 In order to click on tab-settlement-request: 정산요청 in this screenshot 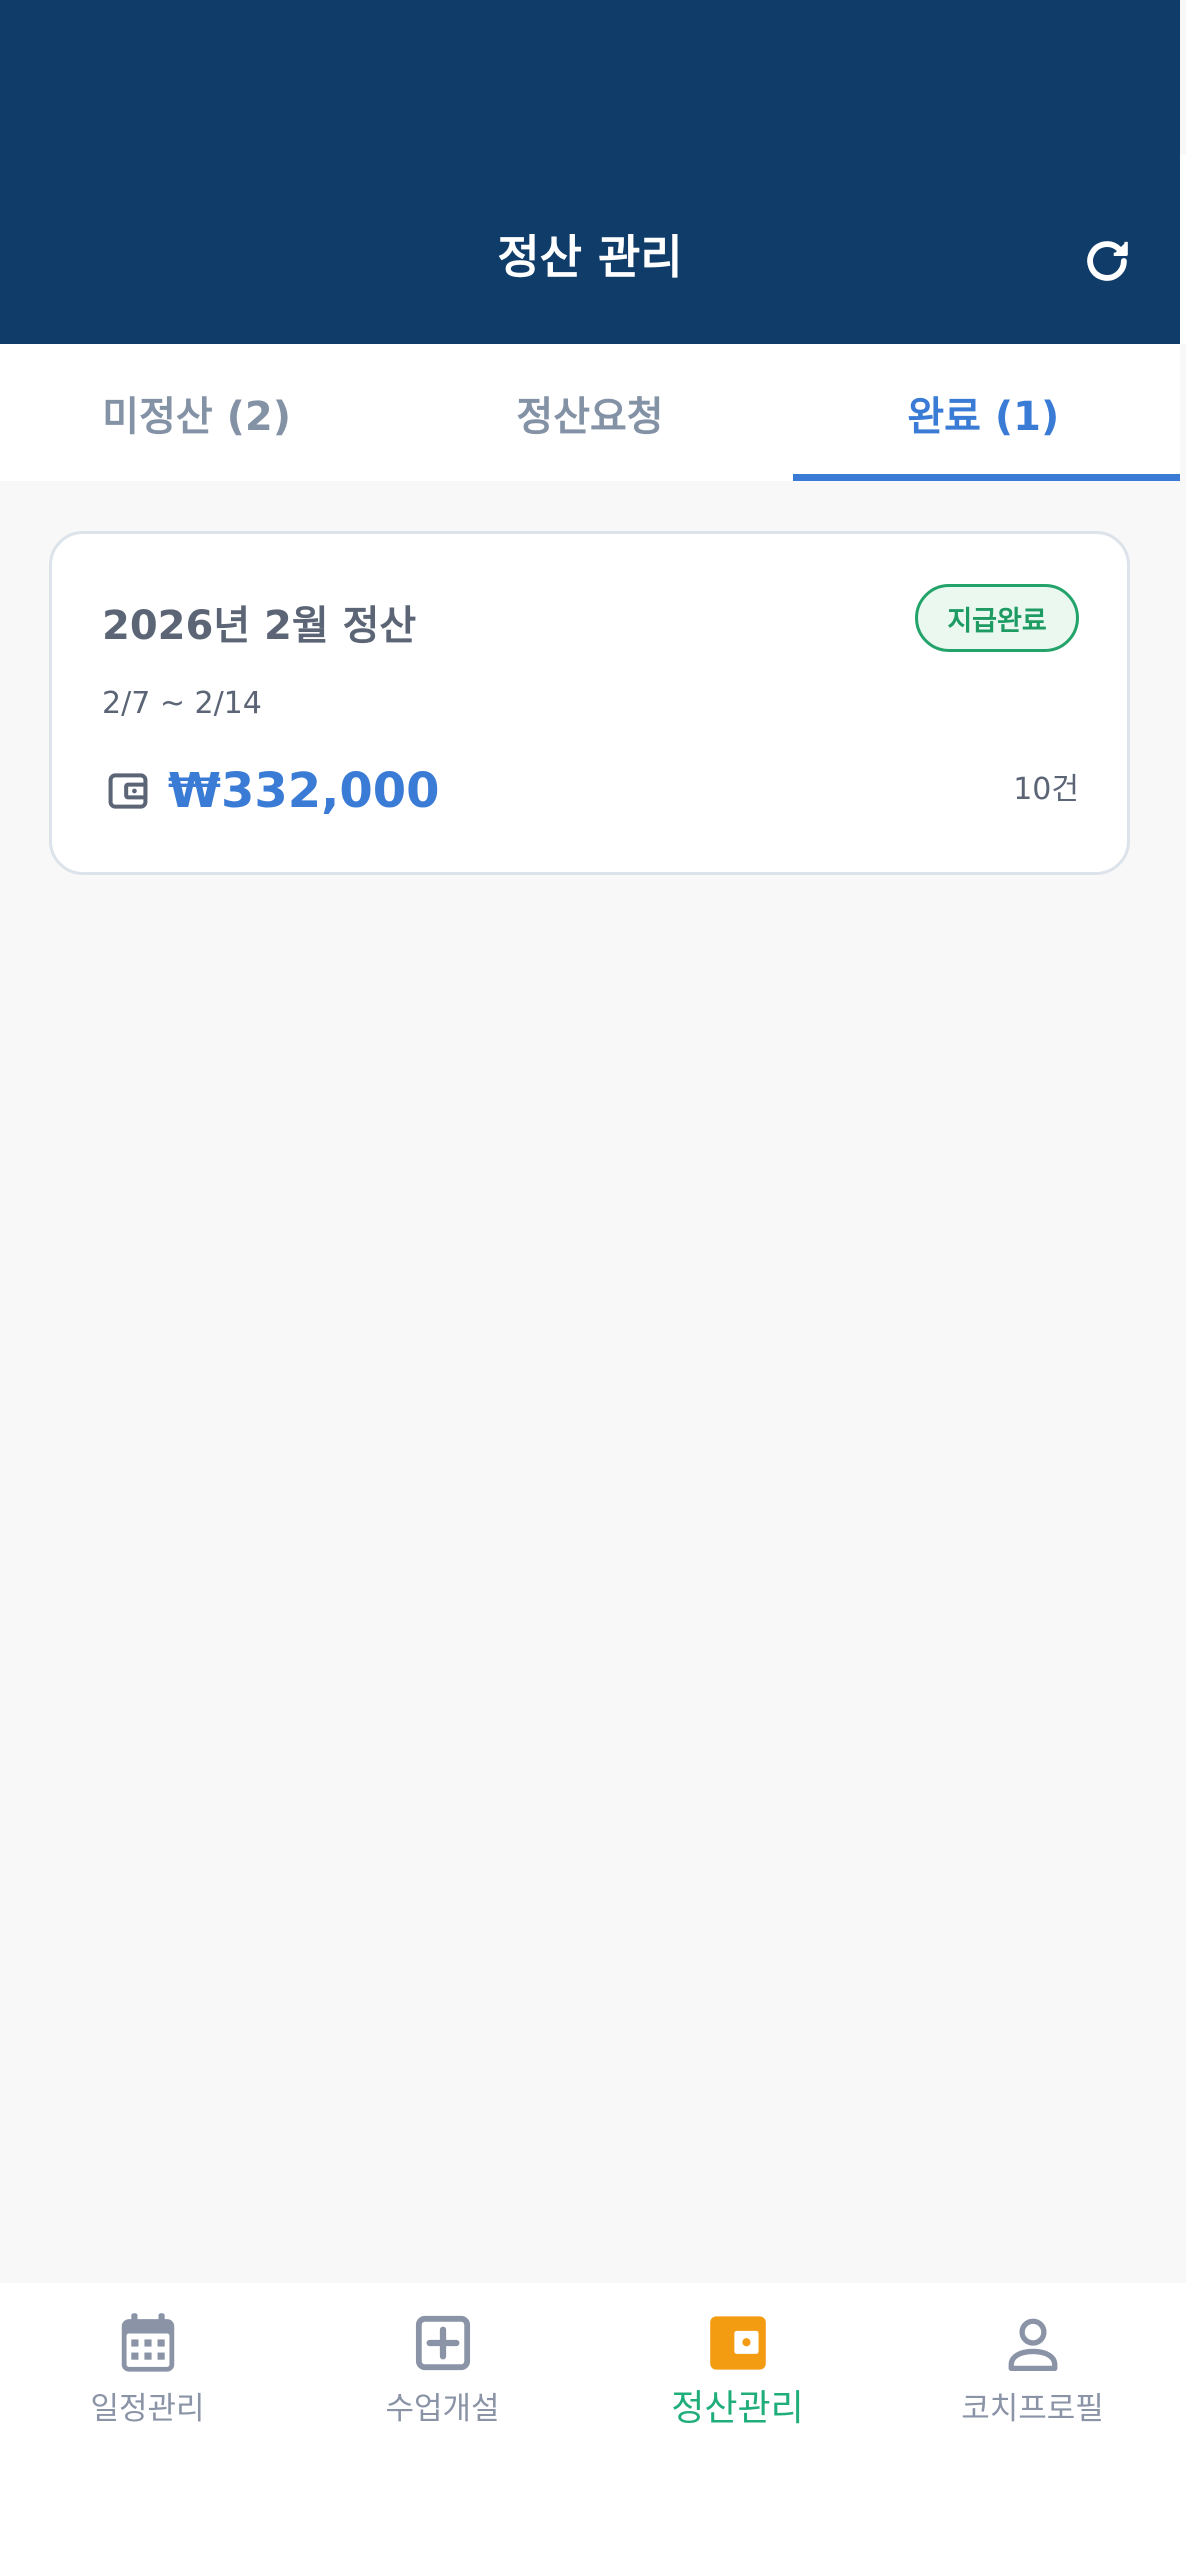, I will do `click(589, 412)`.